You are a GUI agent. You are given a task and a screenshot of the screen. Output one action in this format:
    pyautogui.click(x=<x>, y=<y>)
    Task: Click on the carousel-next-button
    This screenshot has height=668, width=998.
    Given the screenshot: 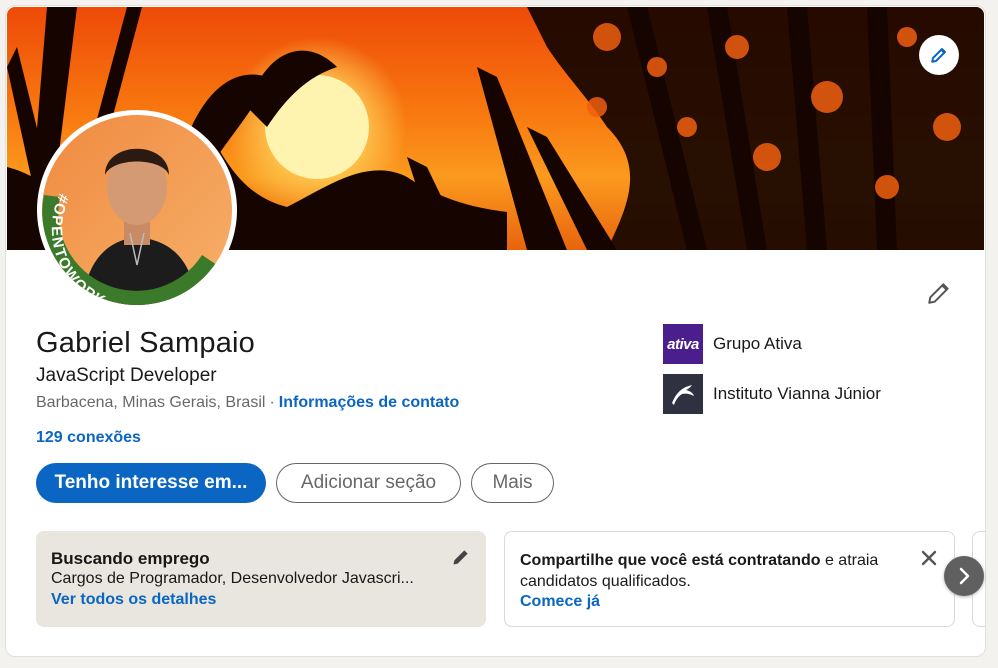 What is the action you would take?
    pyautogui.click(x=964, y=576)
    